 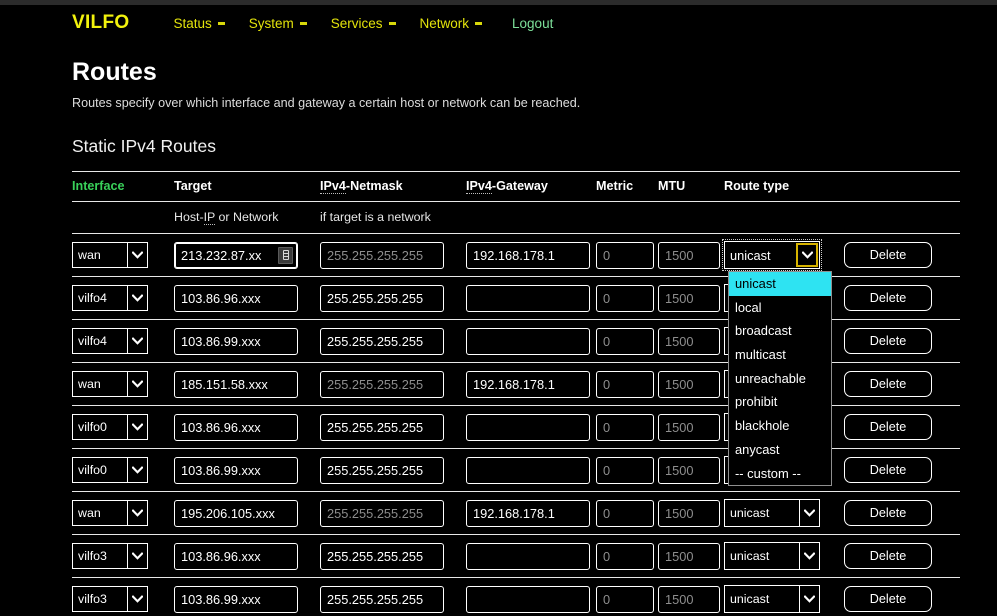 I want to click on dropdown-option: anycast, so click(x=780, y=450).